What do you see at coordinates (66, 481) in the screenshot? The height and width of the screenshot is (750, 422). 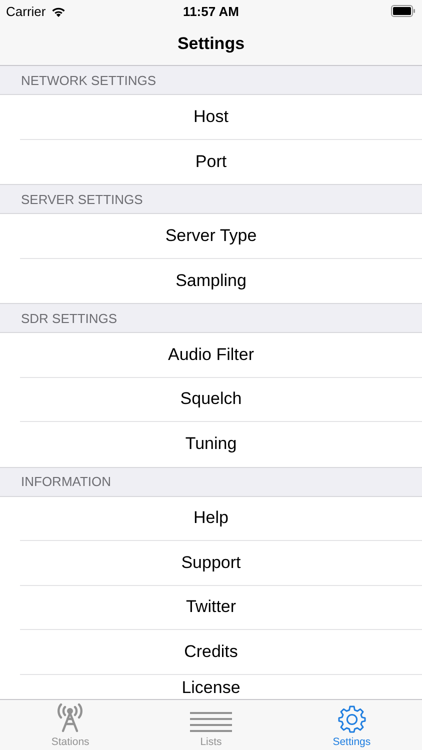 I see `section-header: INFORMATION` at bounding box center [66, 481].